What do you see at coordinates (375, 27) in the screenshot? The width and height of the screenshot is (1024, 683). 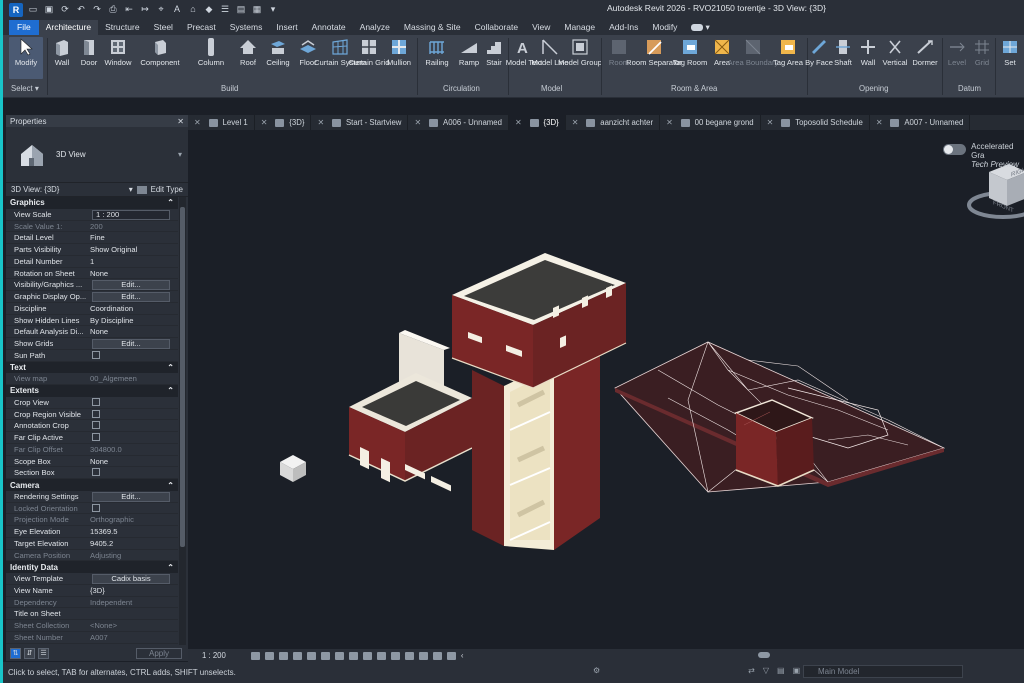 I see `tab-analyze: Analyze` at bounding box center [375, 27].